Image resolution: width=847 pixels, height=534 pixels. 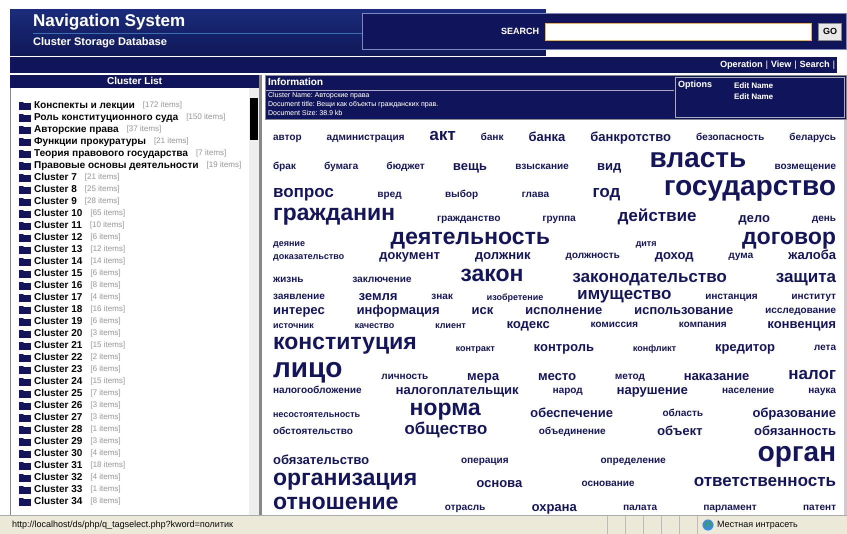 I want to click on cluster-item: Cluster 16 [8 items], so click(x=134, y=285).